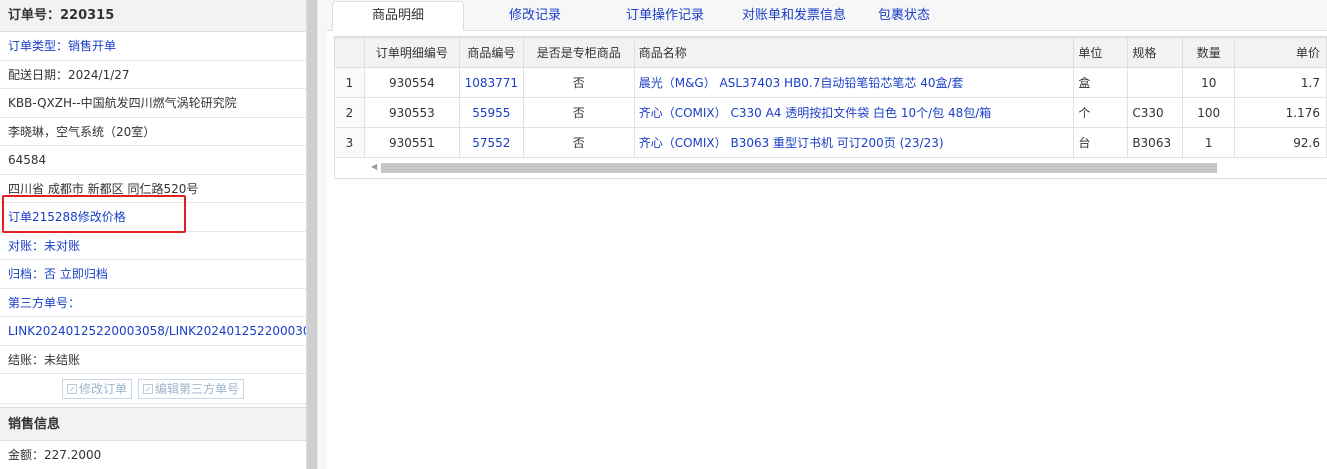  I want to click on highlight-box, so click(94, 214).